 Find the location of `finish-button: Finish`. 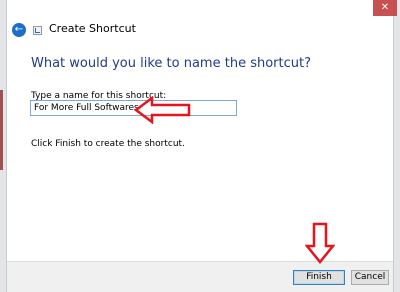

finish-button: Finish is located at coordinates (319, 277).